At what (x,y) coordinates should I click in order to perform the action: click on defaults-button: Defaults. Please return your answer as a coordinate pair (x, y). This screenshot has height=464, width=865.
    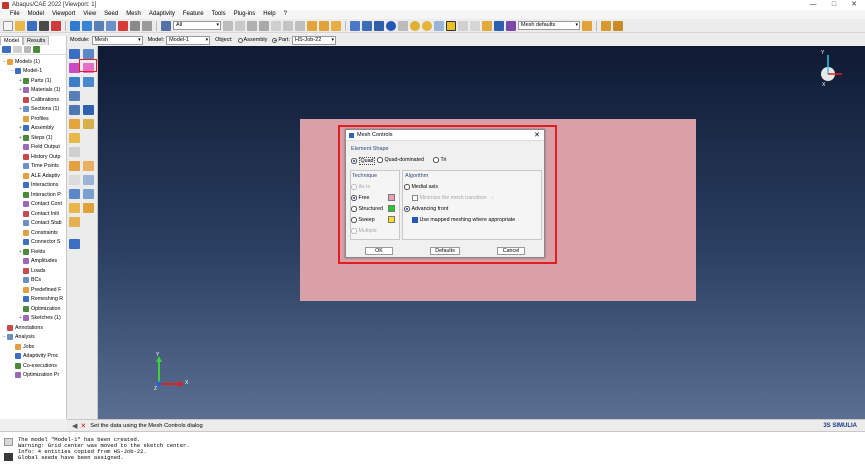
    Looking at the image, I should click on (445, 251).